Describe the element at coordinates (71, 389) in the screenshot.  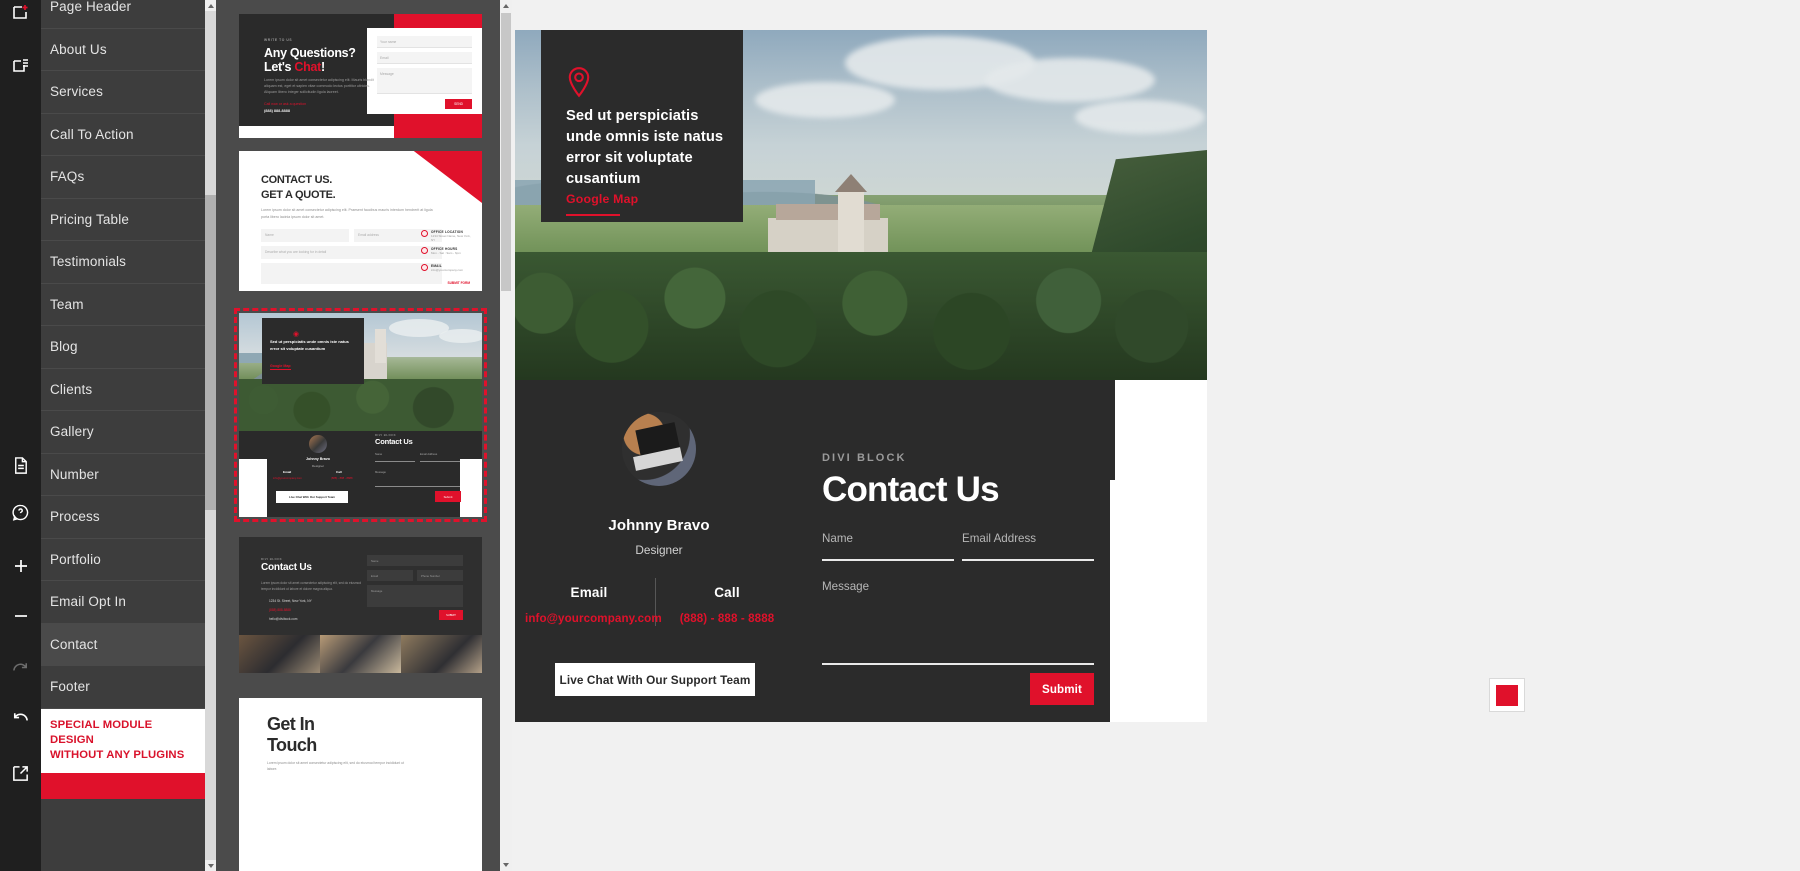
I see `module-label: Clients` at that location.